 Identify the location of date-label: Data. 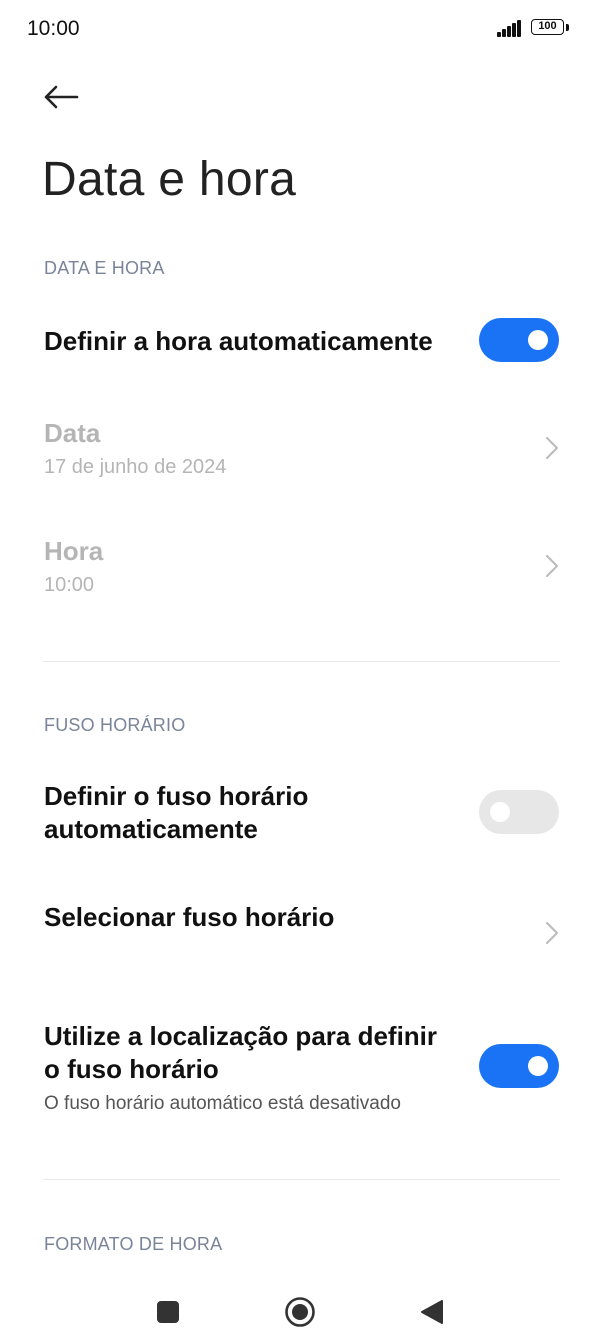
(72, 433).